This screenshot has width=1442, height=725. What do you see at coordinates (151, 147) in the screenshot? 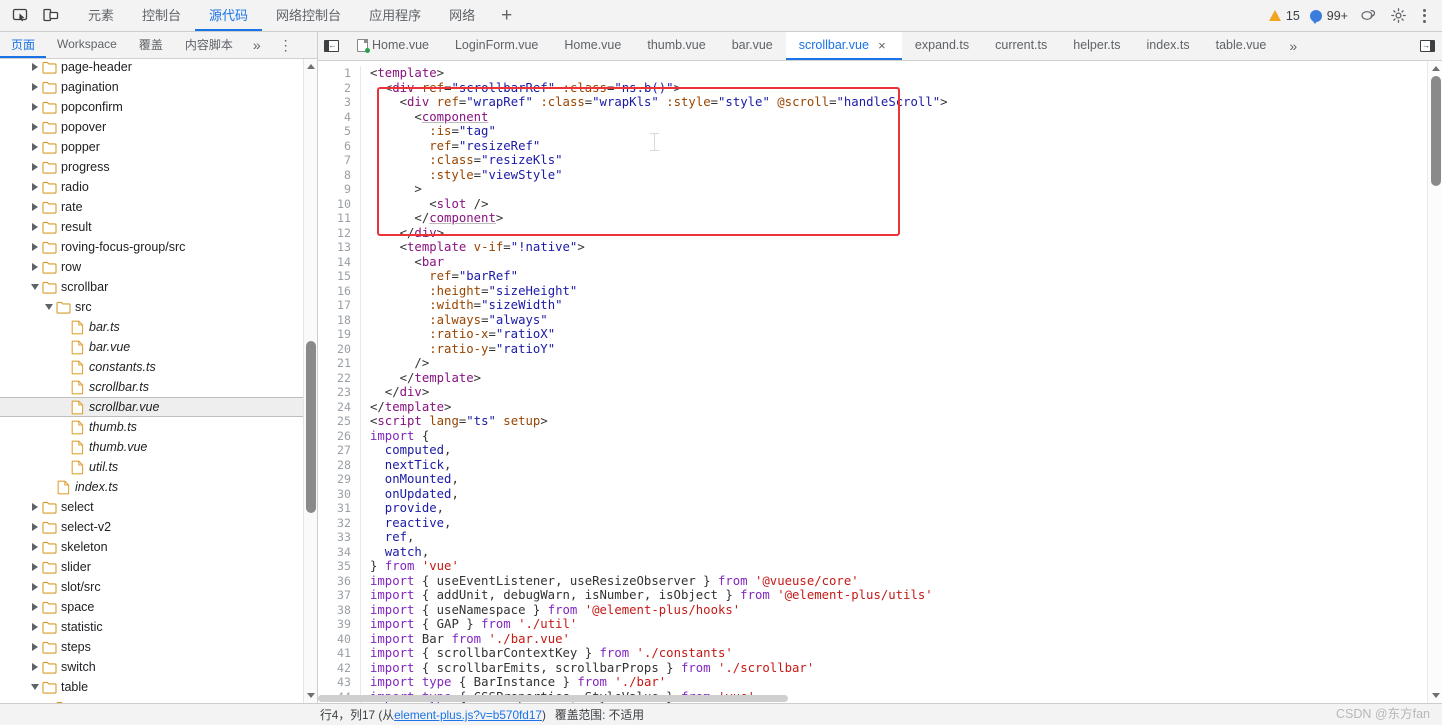
I see `tree-folder-popper: popper` at bounding box center [151, 147].